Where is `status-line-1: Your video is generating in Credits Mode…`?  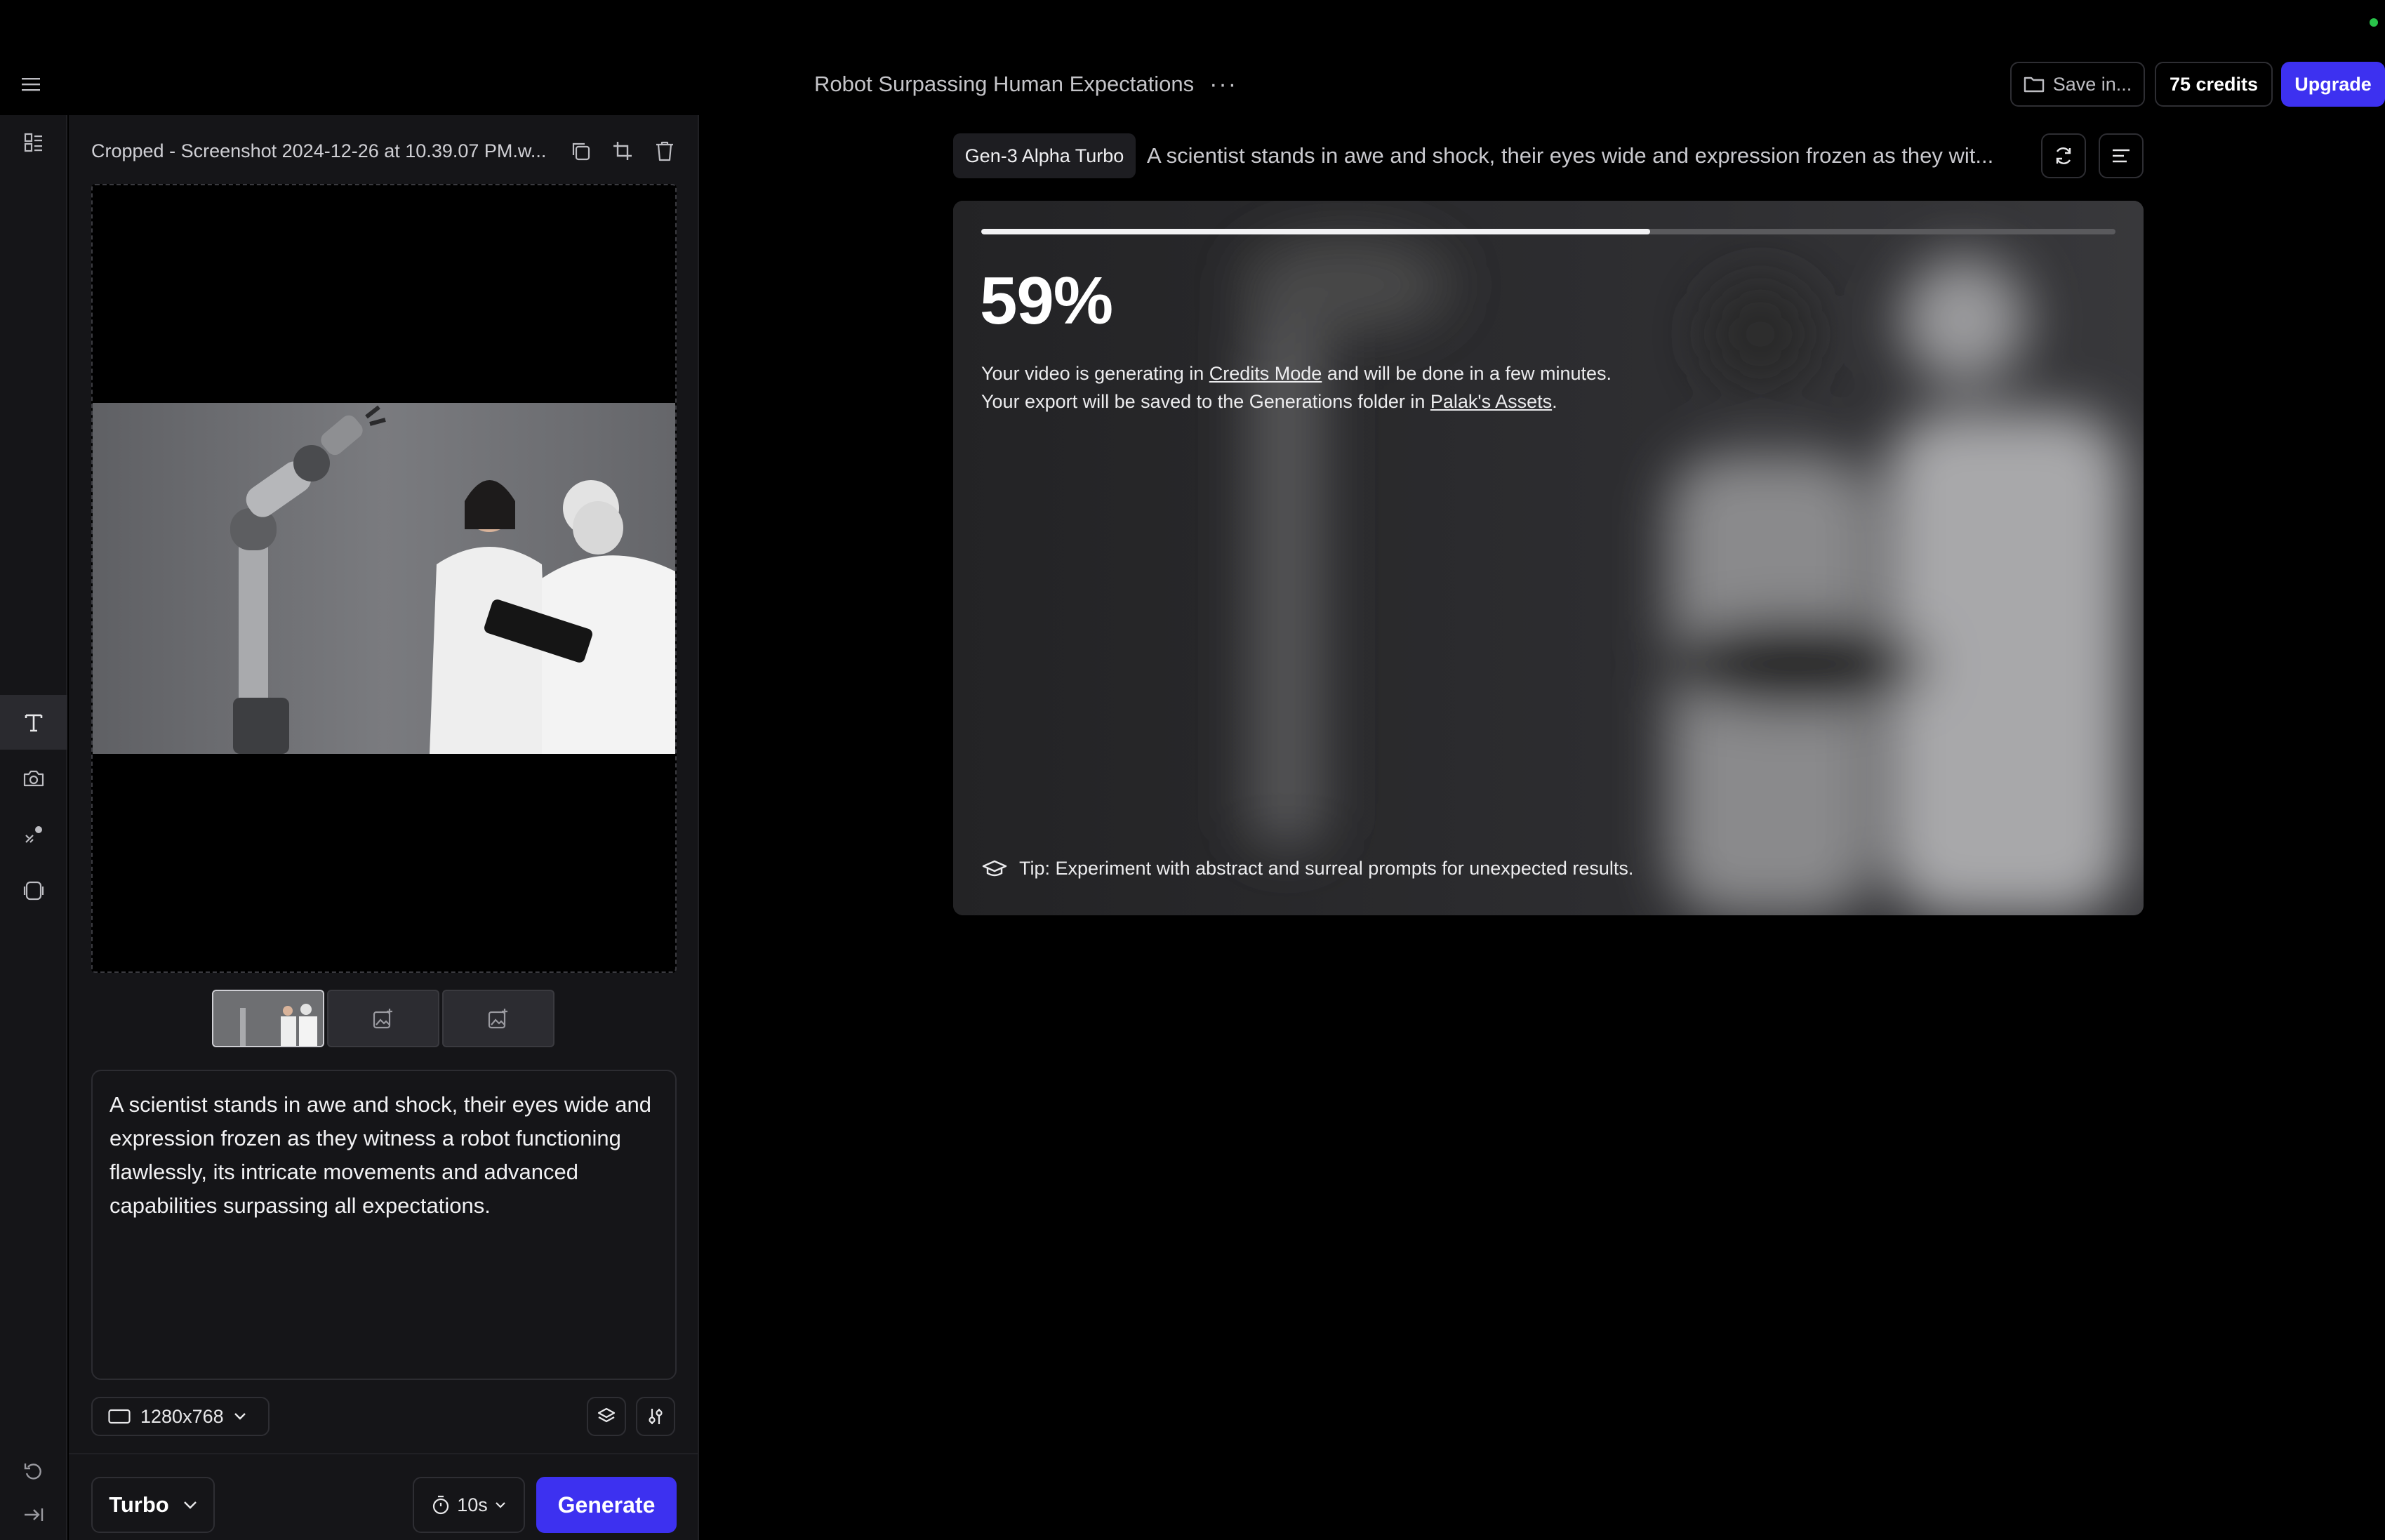
status-line-1: Your video is generating in Credits Mode… is located at coordinates (1297, 373).